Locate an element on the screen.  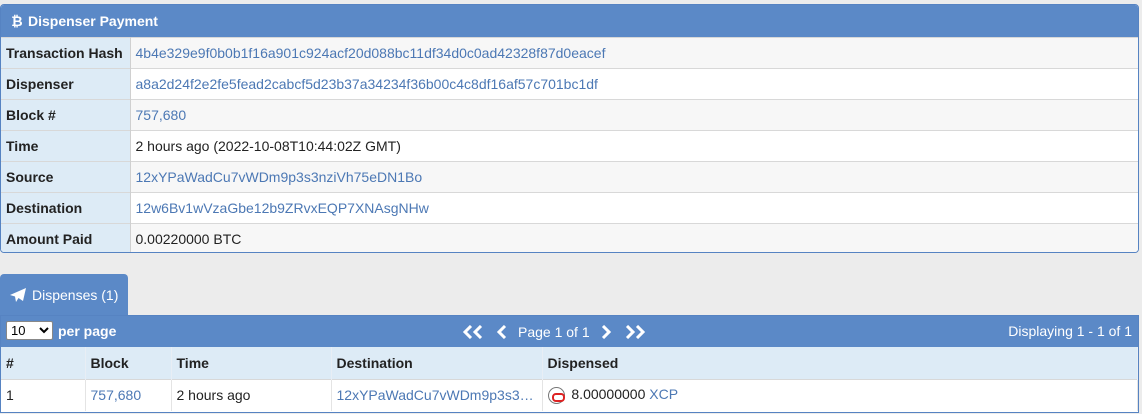
detail-value: 2 hours ago (2022-10-08T10:44:02Z GMT) is located at coordinates (268, 146).